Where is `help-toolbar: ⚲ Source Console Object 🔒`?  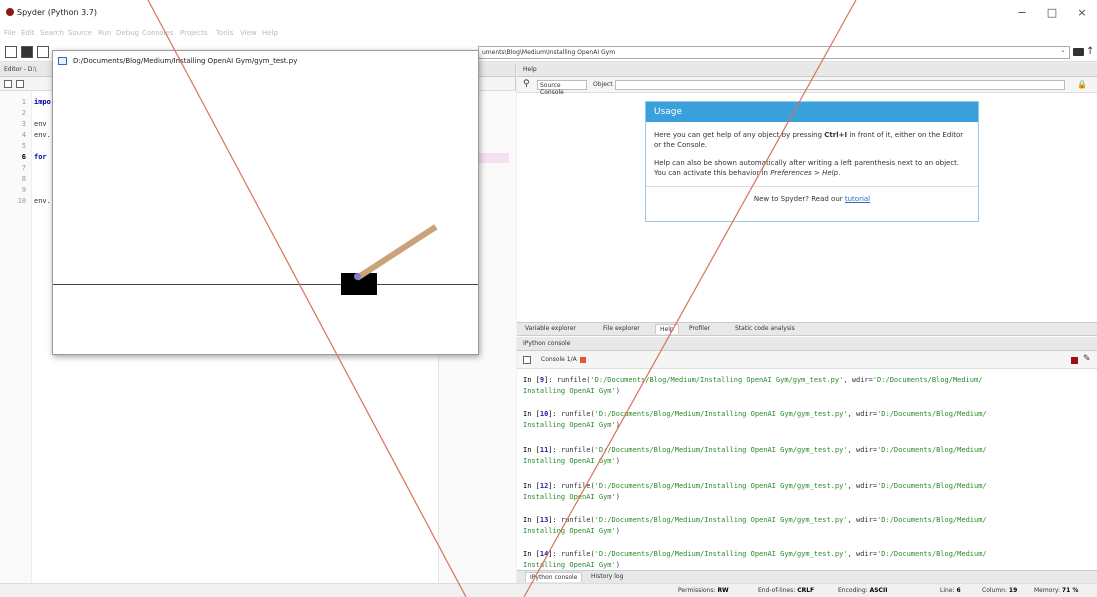 help-toolbar: ⚲ Source Console Object 🔒 is located at coordinates (807, 86).